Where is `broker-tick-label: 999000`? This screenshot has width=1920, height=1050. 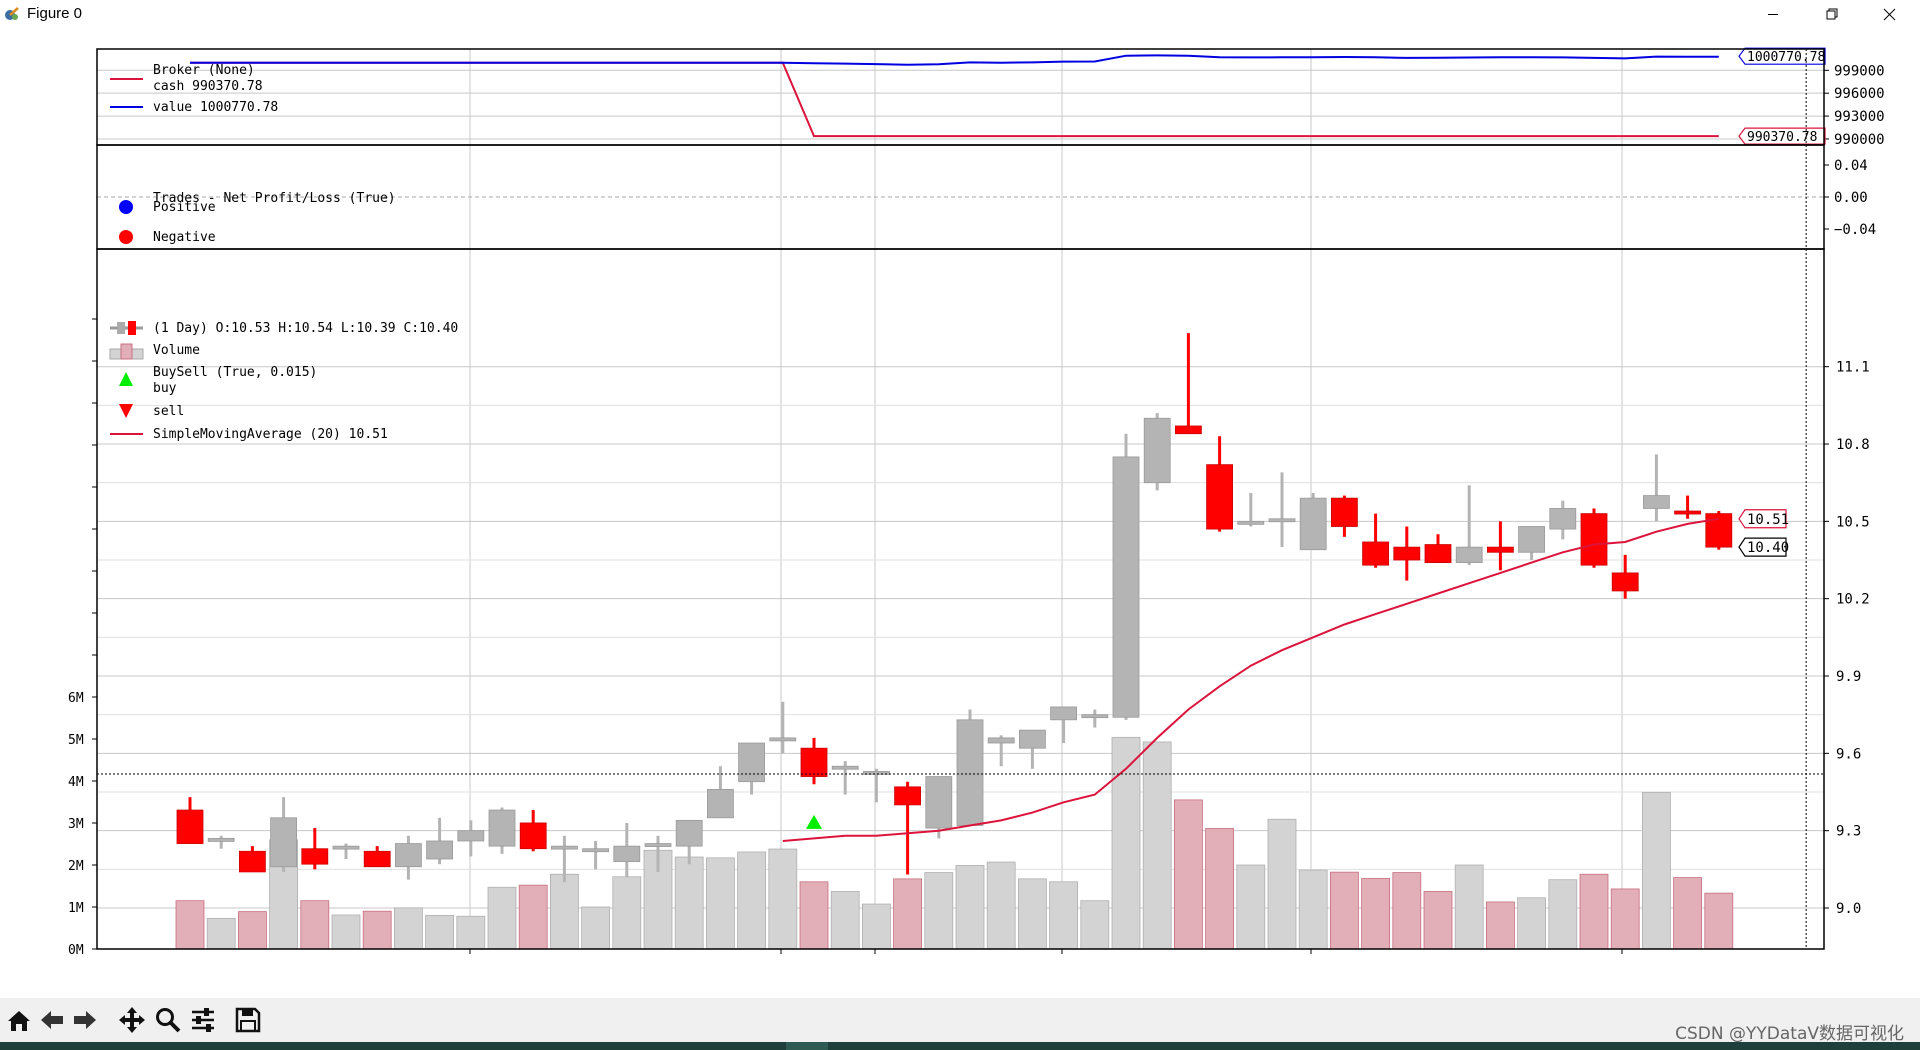 broker-tick-label: 999000 is located at coordinates (1859, 71).